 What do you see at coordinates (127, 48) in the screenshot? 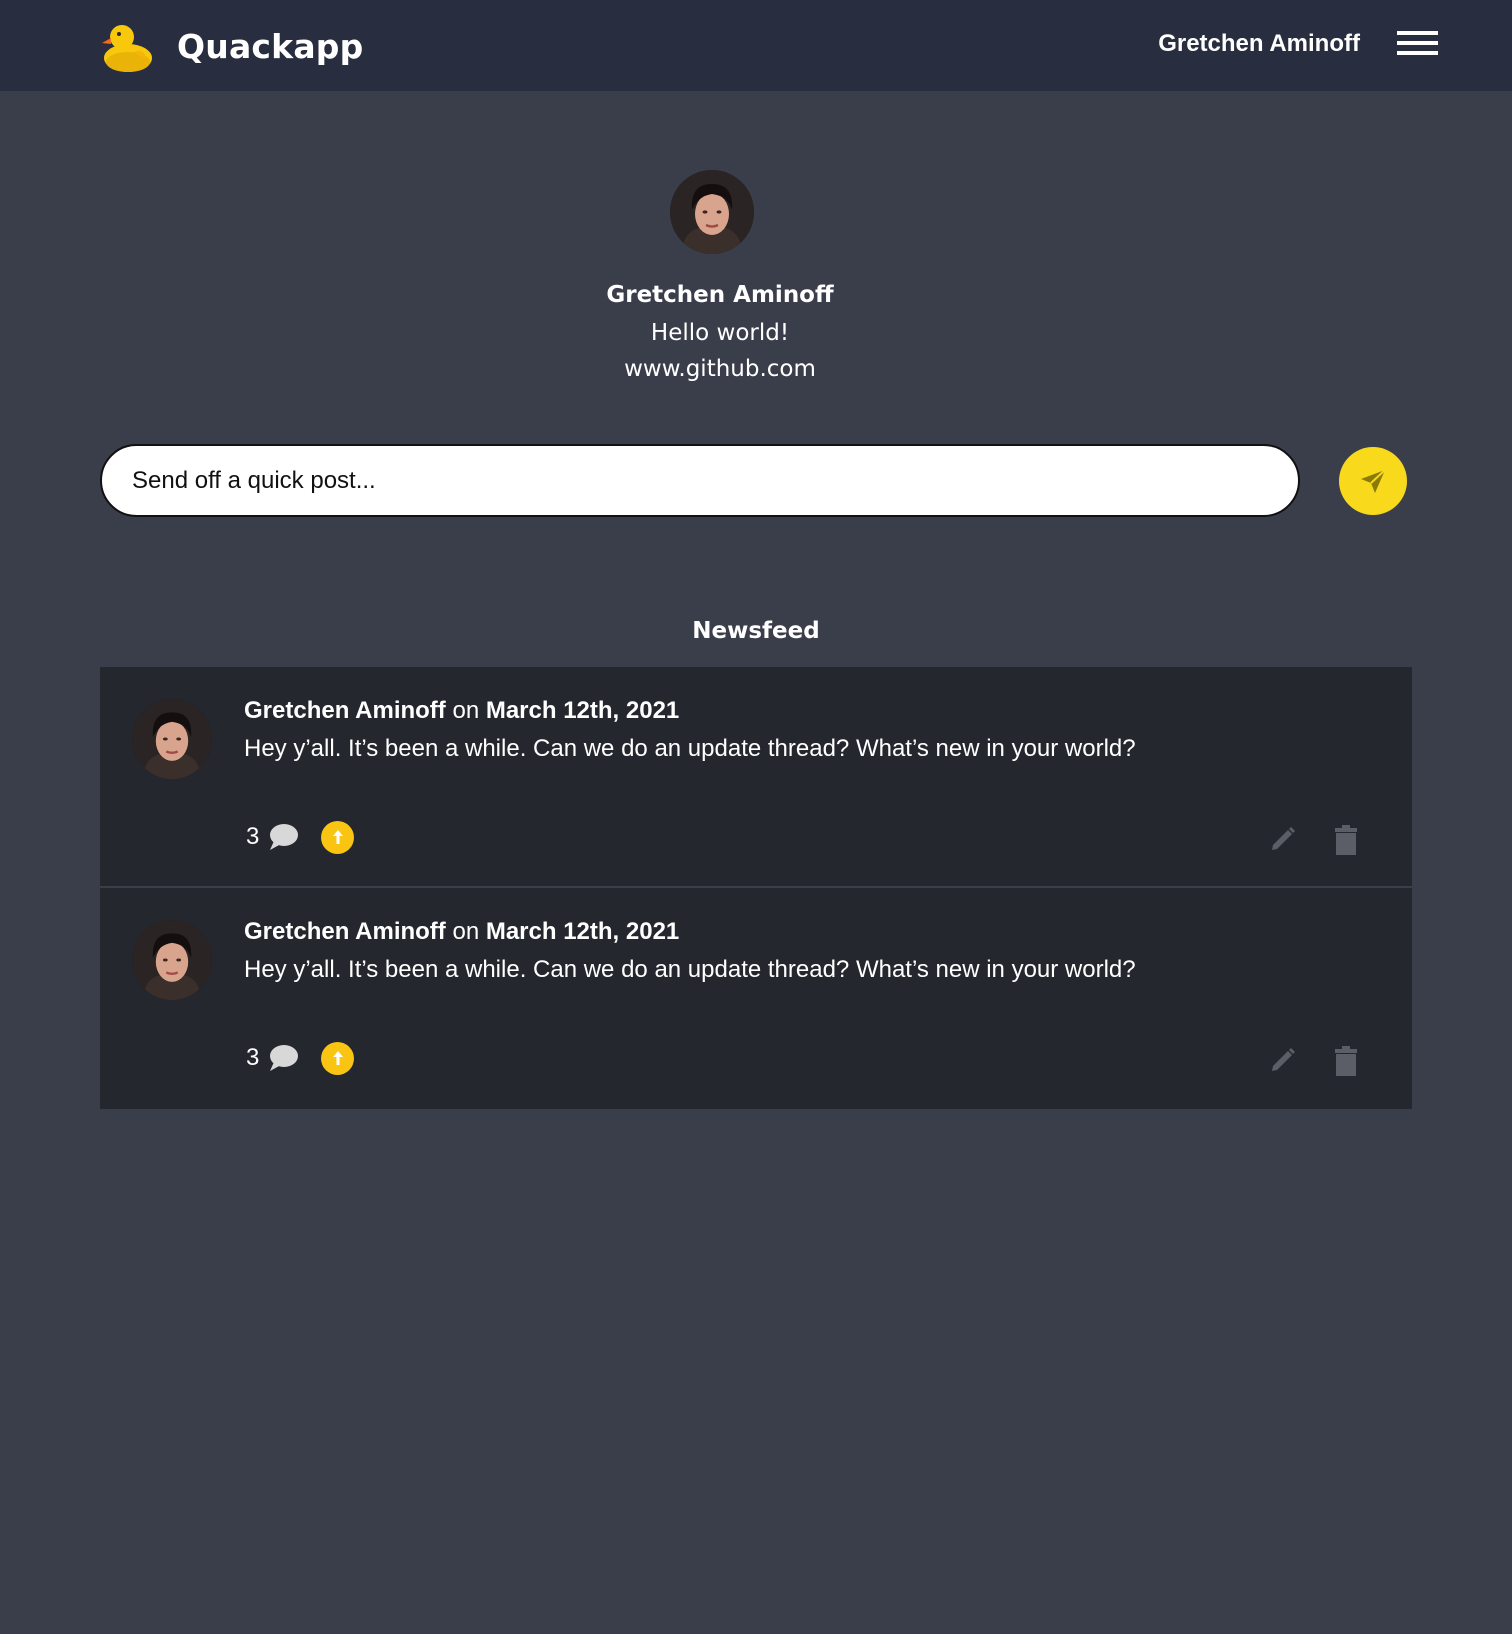
I see `rubber-duck-icon` at bounding box center [127, 48].